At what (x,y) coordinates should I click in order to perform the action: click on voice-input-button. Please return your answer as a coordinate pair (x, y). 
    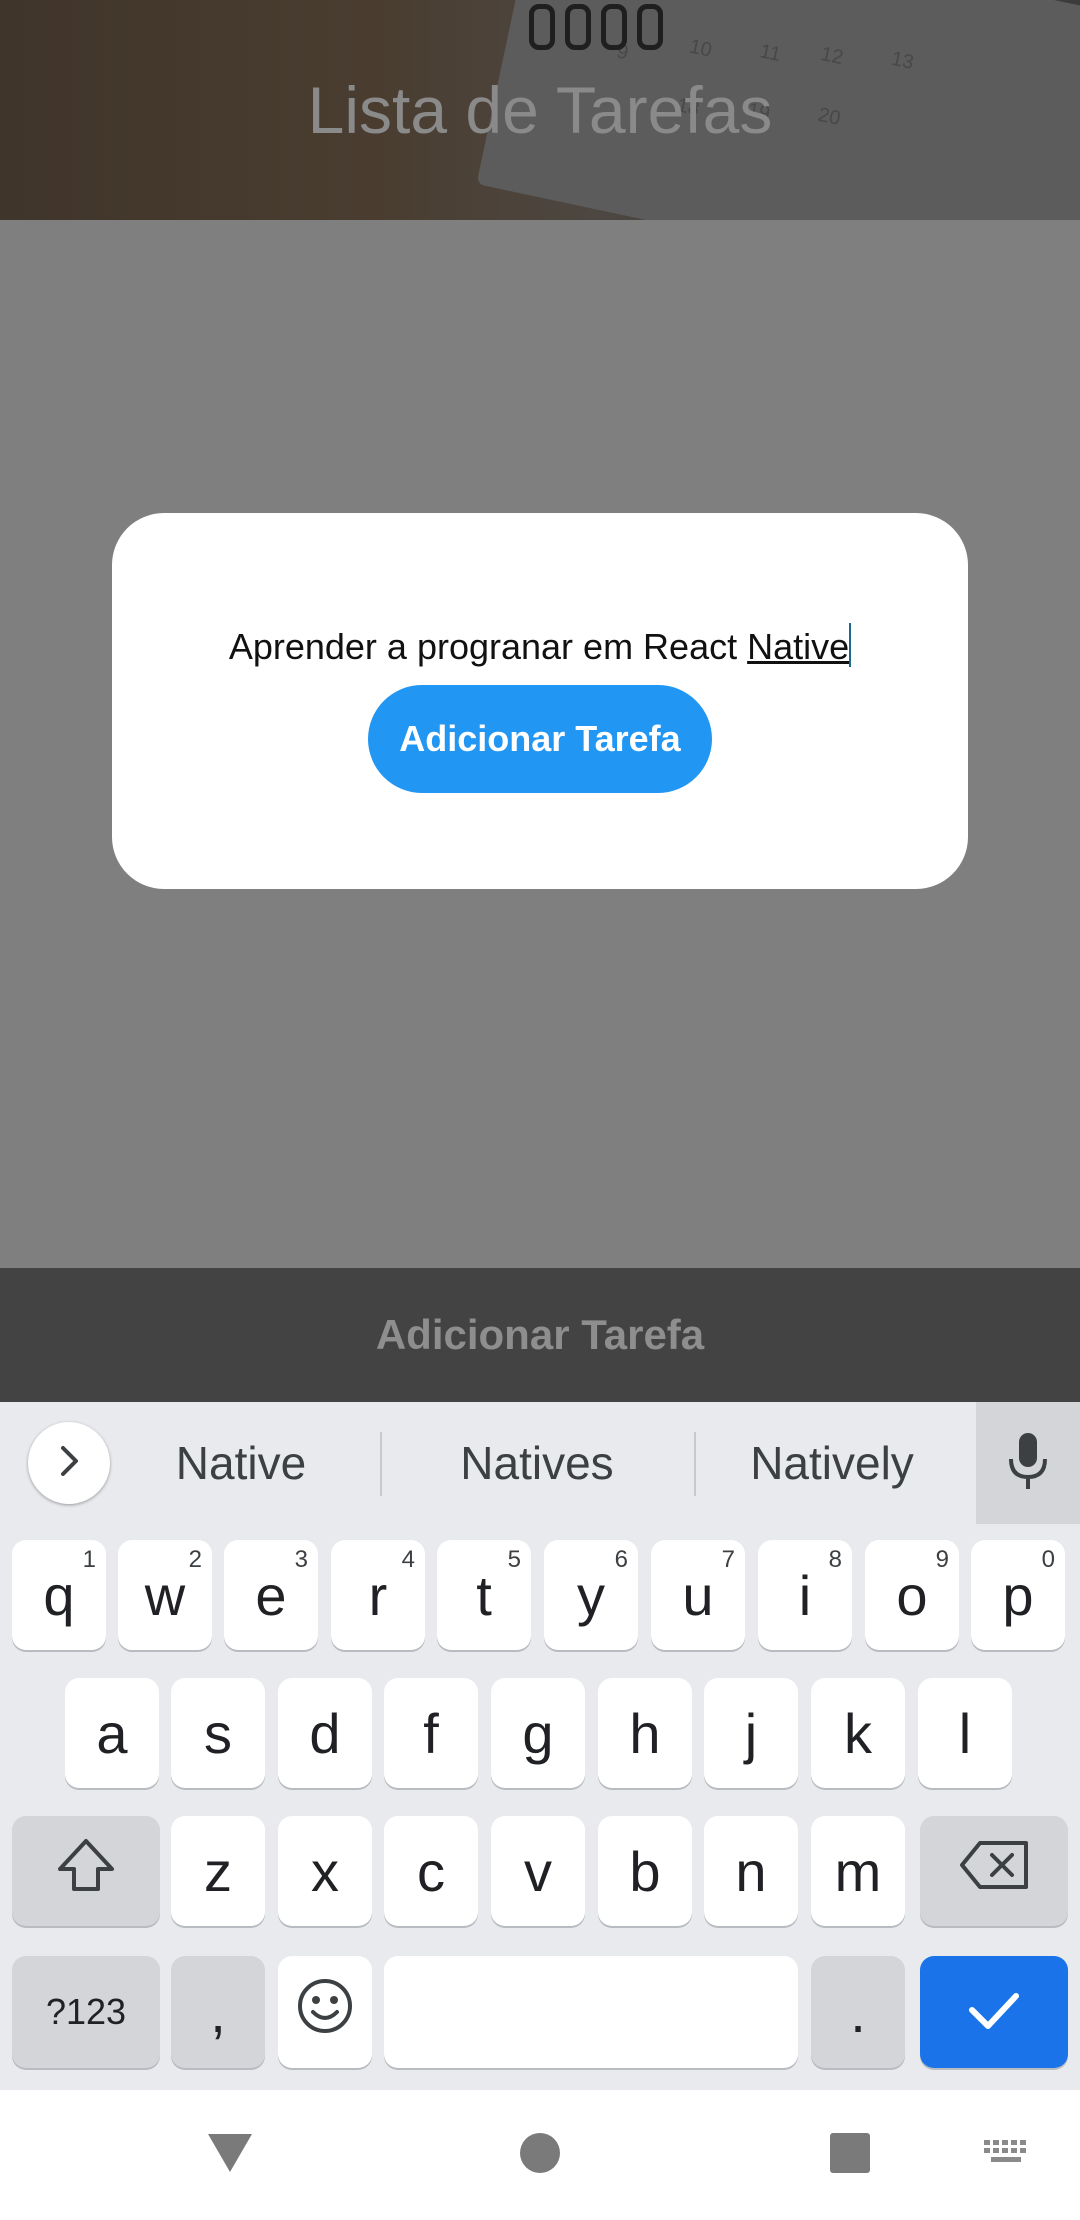
    Looking at the image, I should click on (1028, 1463).